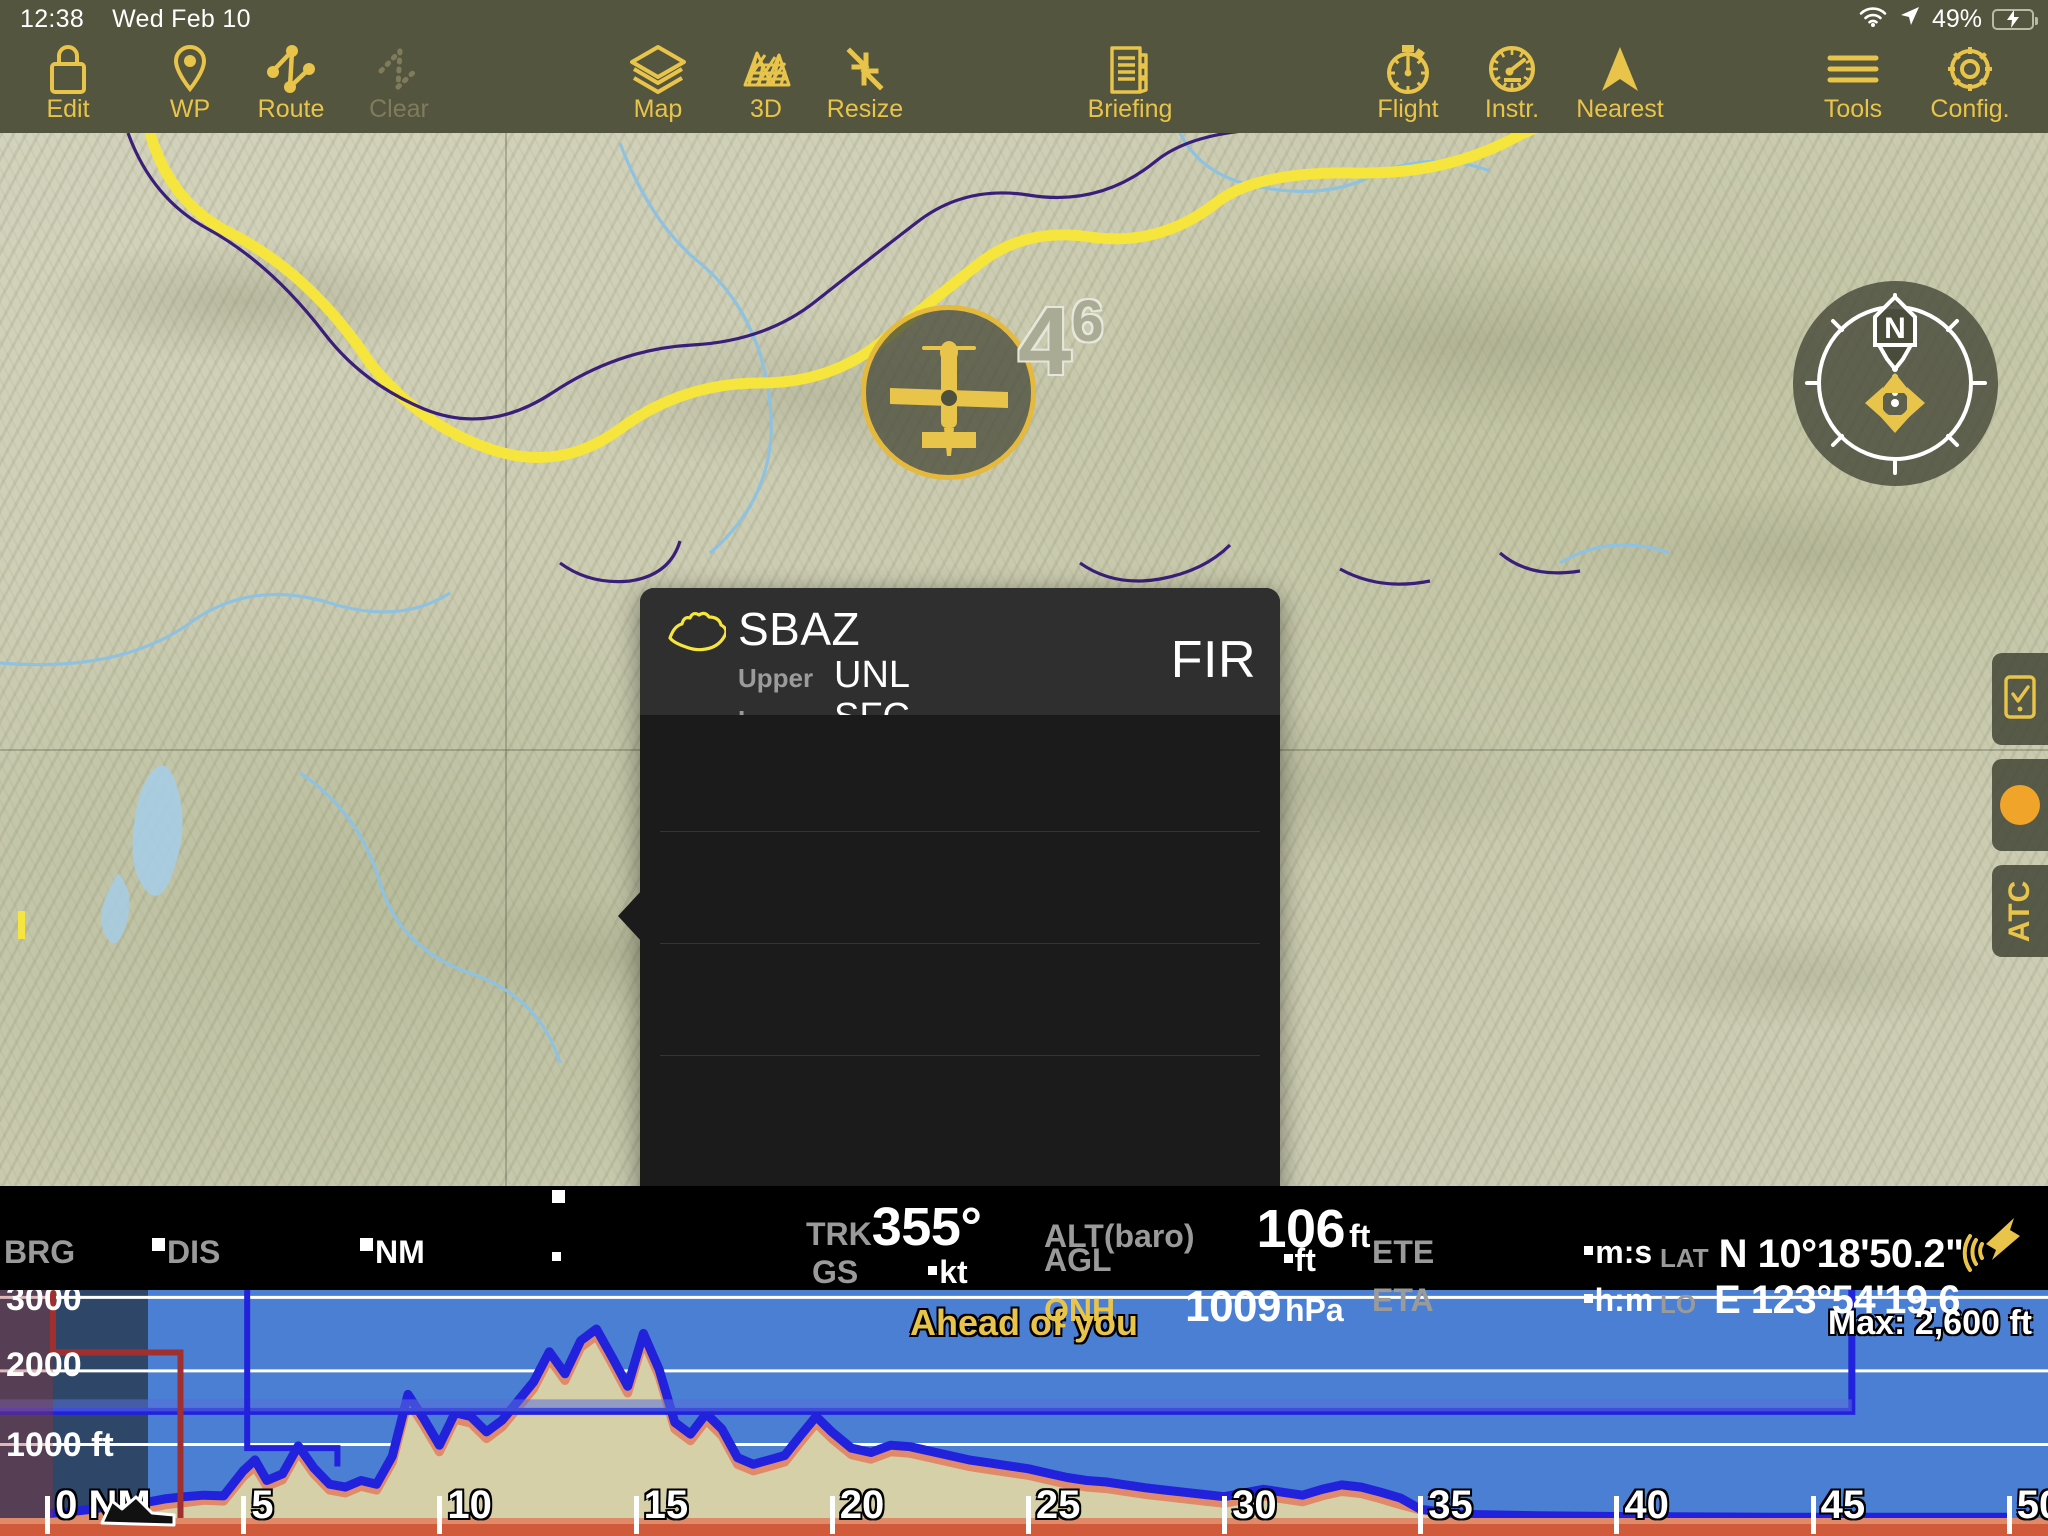 This screenshot has width=2048, height=1536. What do you see at coordinates (1080, 1310) in the screenshot?
I see `qnh-label: QNH` at bounding box center [1080, 1310].